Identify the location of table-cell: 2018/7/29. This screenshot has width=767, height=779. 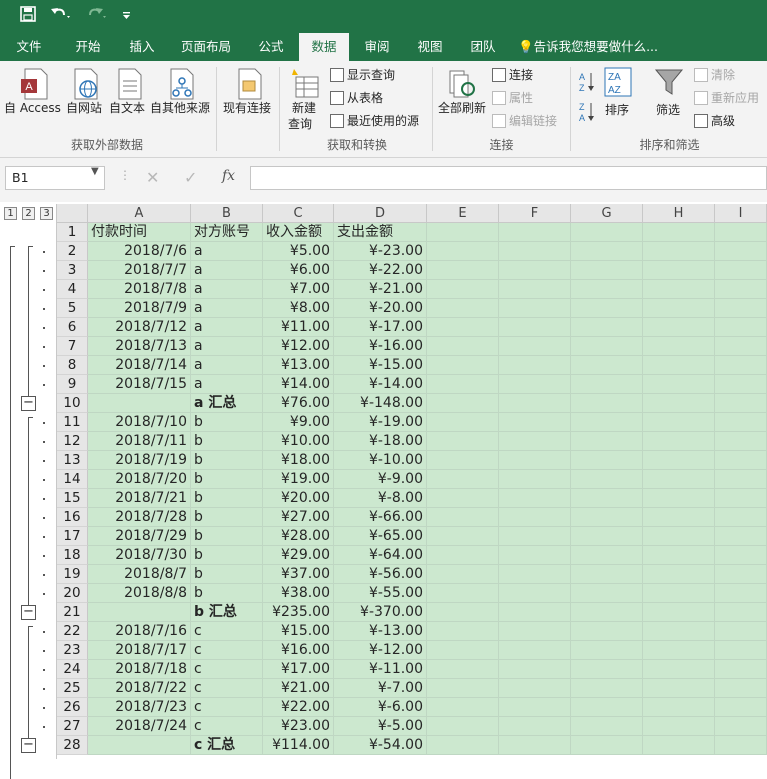
(139, 536).